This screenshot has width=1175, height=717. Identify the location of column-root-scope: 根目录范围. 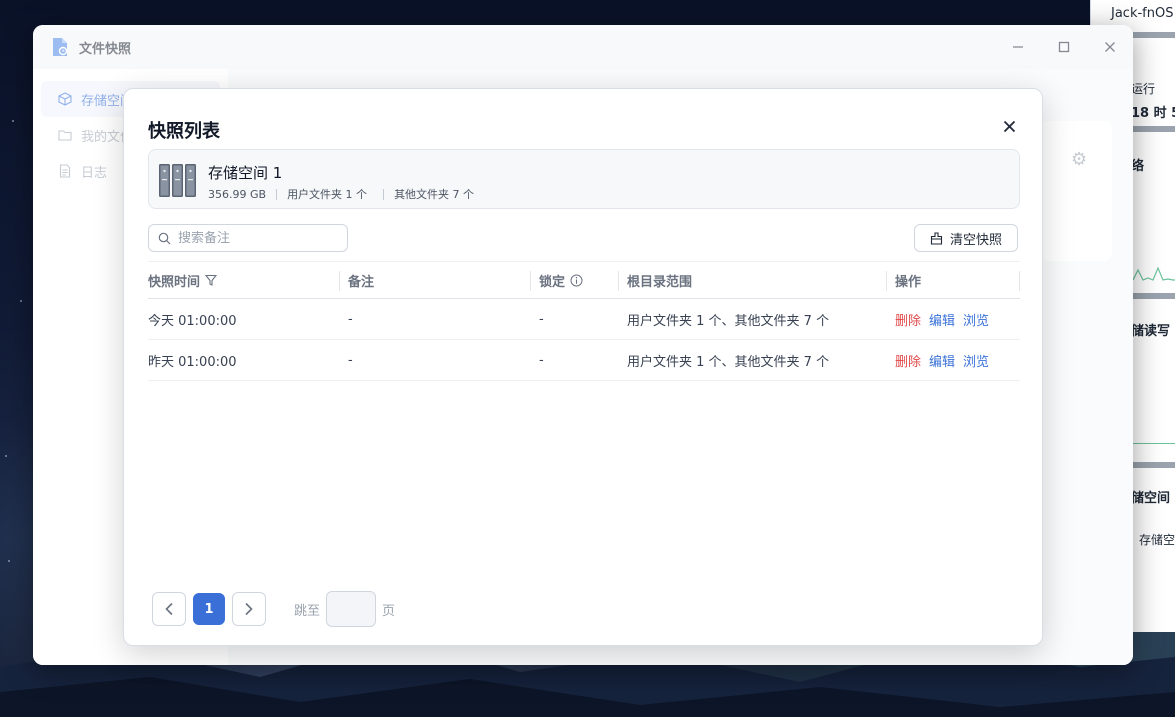
(753, 280).